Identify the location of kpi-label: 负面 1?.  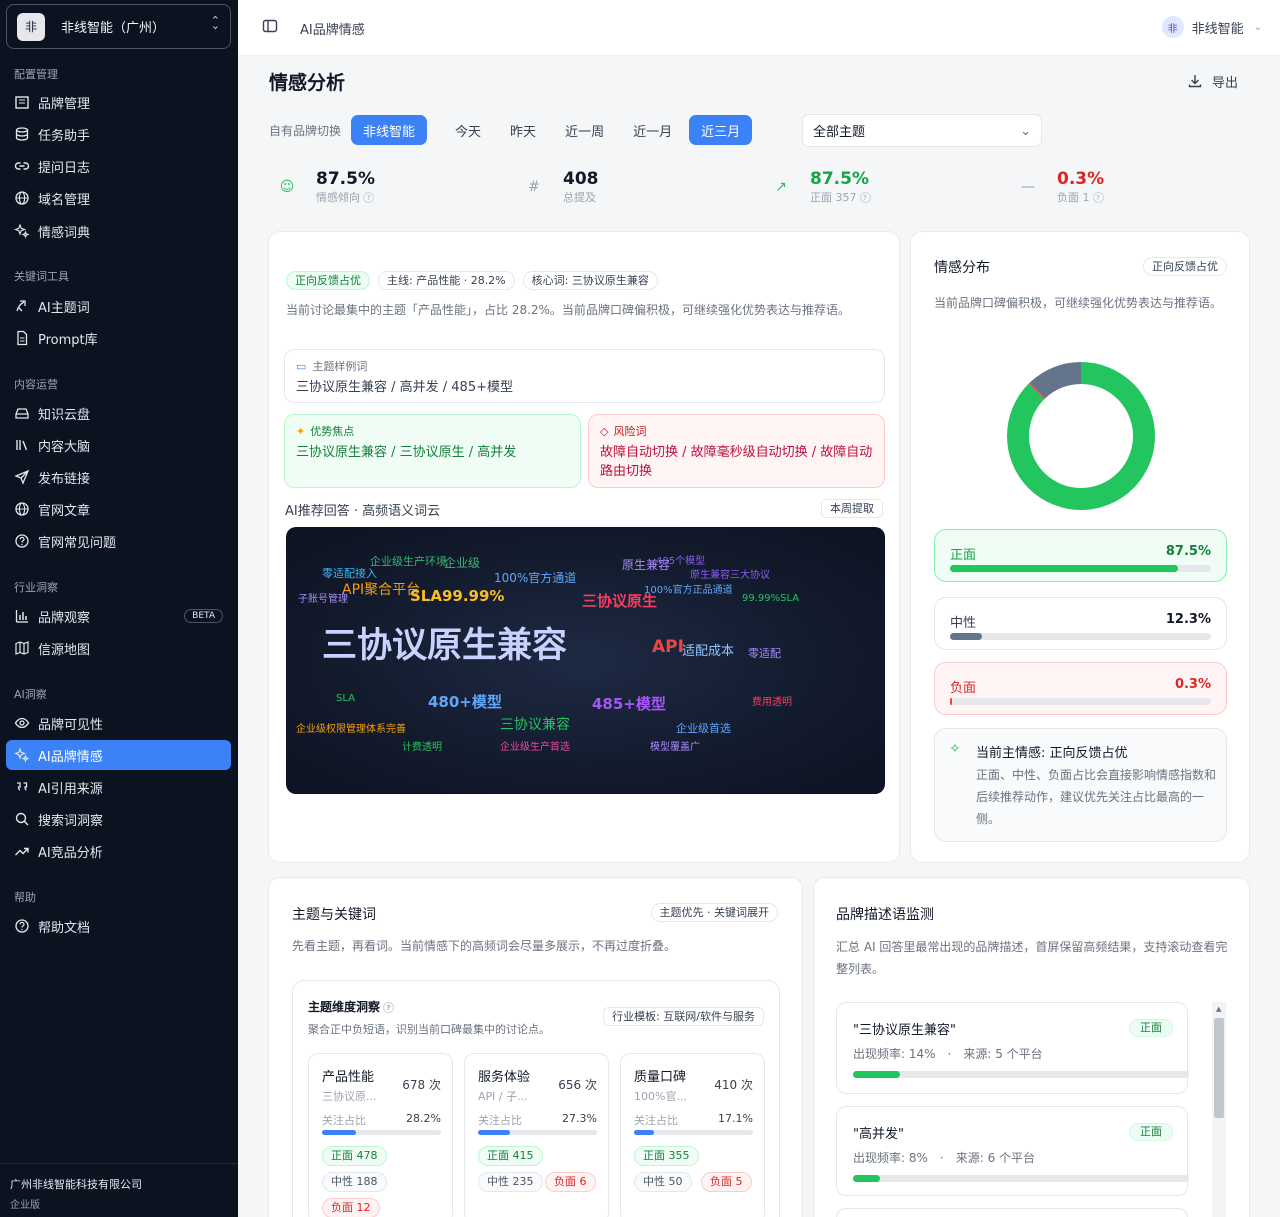
(1080, 197).